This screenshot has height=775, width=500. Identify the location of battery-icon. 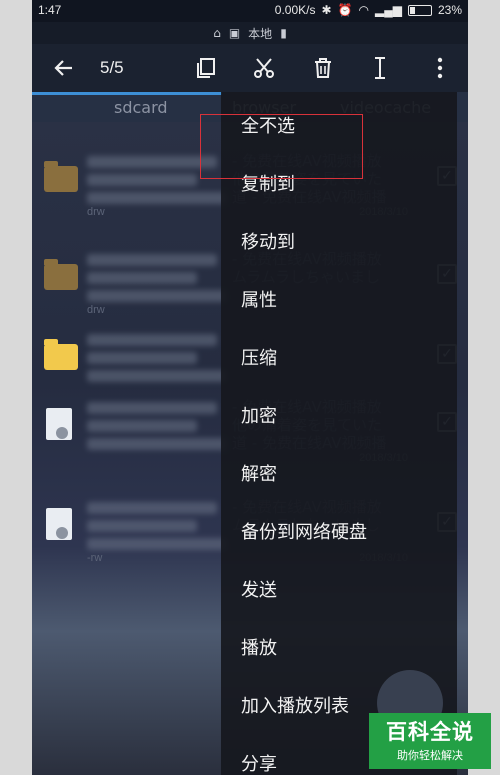
(419, 10).